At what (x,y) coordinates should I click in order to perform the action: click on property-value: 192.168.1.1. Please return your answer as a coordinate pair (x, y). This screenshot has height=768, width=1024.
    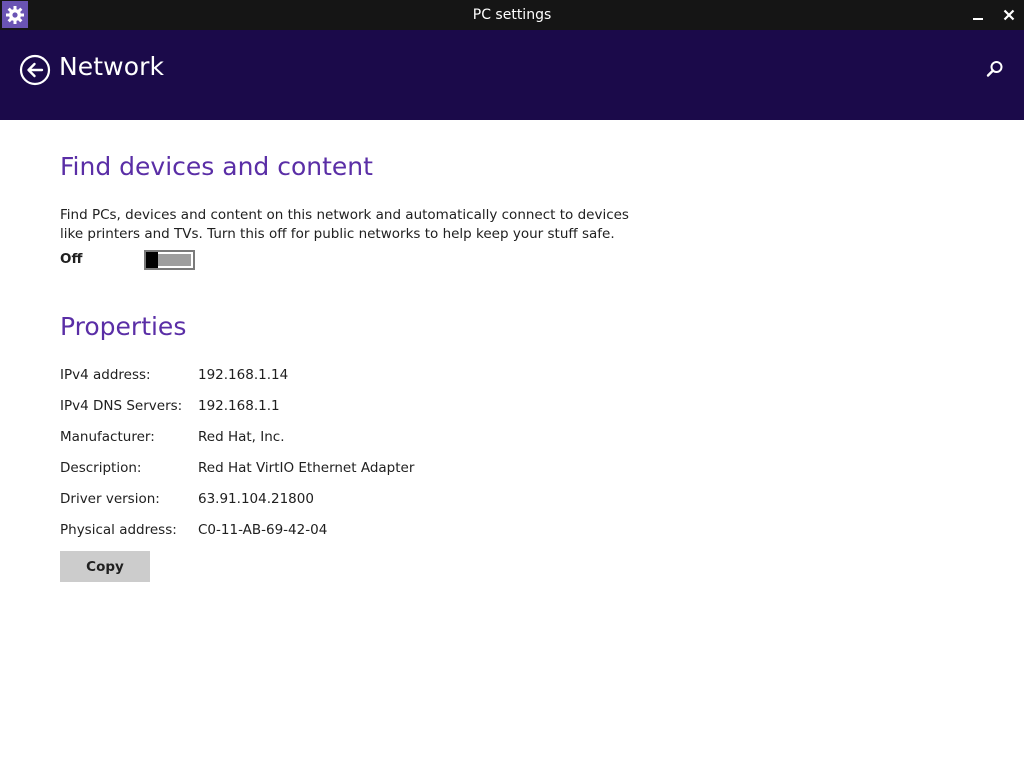
    Looking at the image, I should click on (239, 406).